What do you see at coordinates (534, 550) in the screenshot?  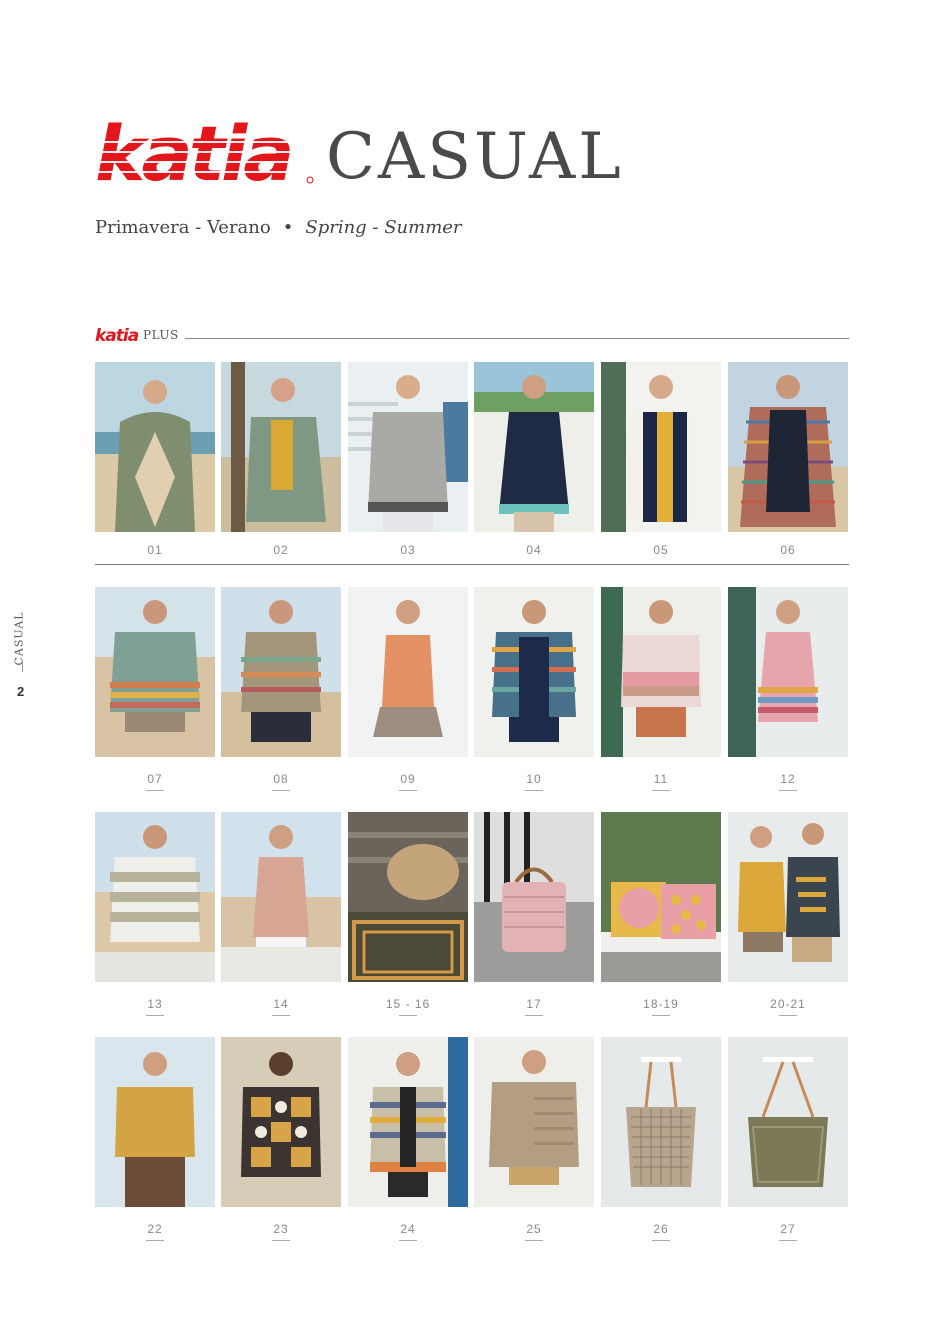 I see `pattern-number: 04` at bounding box center [534, 550].